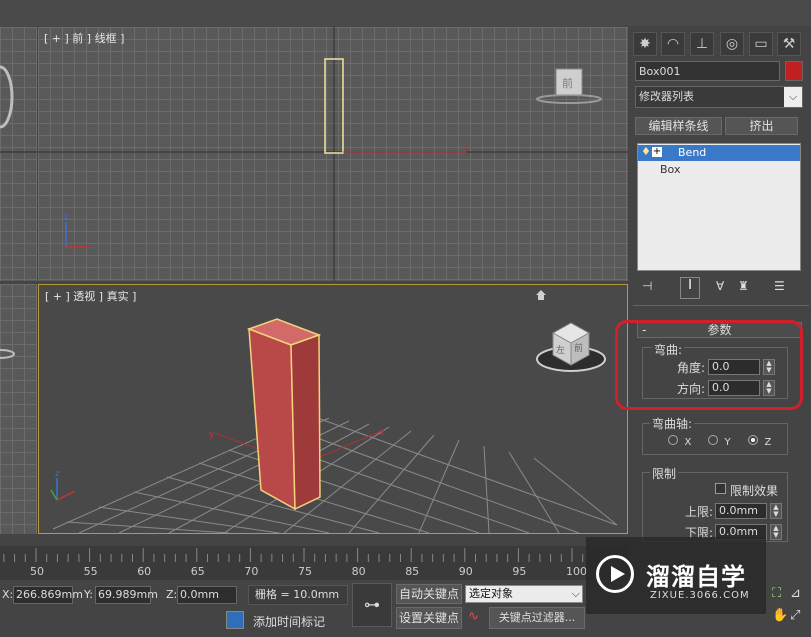 This screenshot has width=811, height=637. I want to click on viewcube-left-face: 左, so click(561, 351).